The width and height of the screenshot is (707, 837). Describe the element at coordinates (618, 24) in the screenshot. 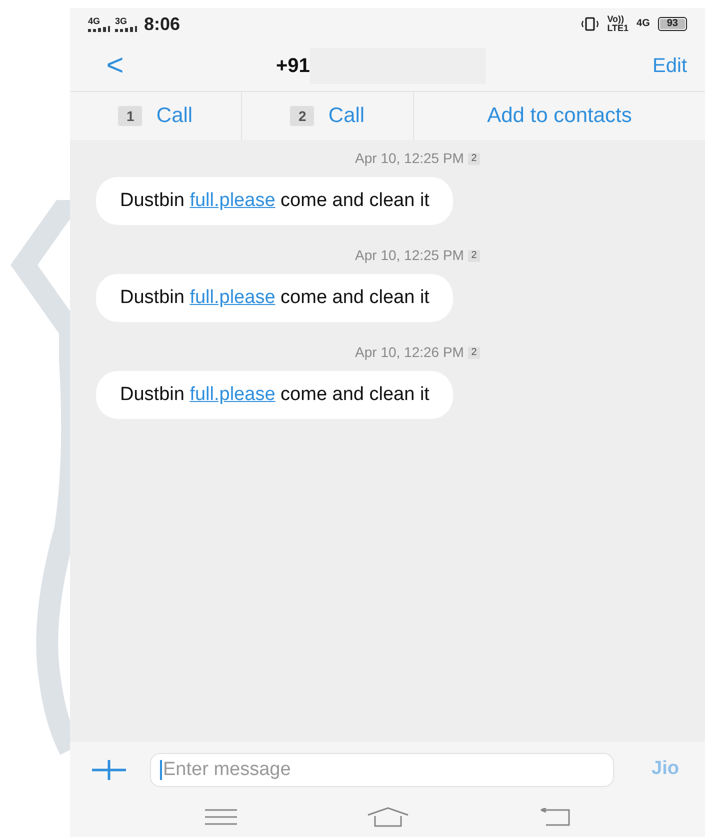

I see `volte-indicator: Vo)) LTE1` at that location.